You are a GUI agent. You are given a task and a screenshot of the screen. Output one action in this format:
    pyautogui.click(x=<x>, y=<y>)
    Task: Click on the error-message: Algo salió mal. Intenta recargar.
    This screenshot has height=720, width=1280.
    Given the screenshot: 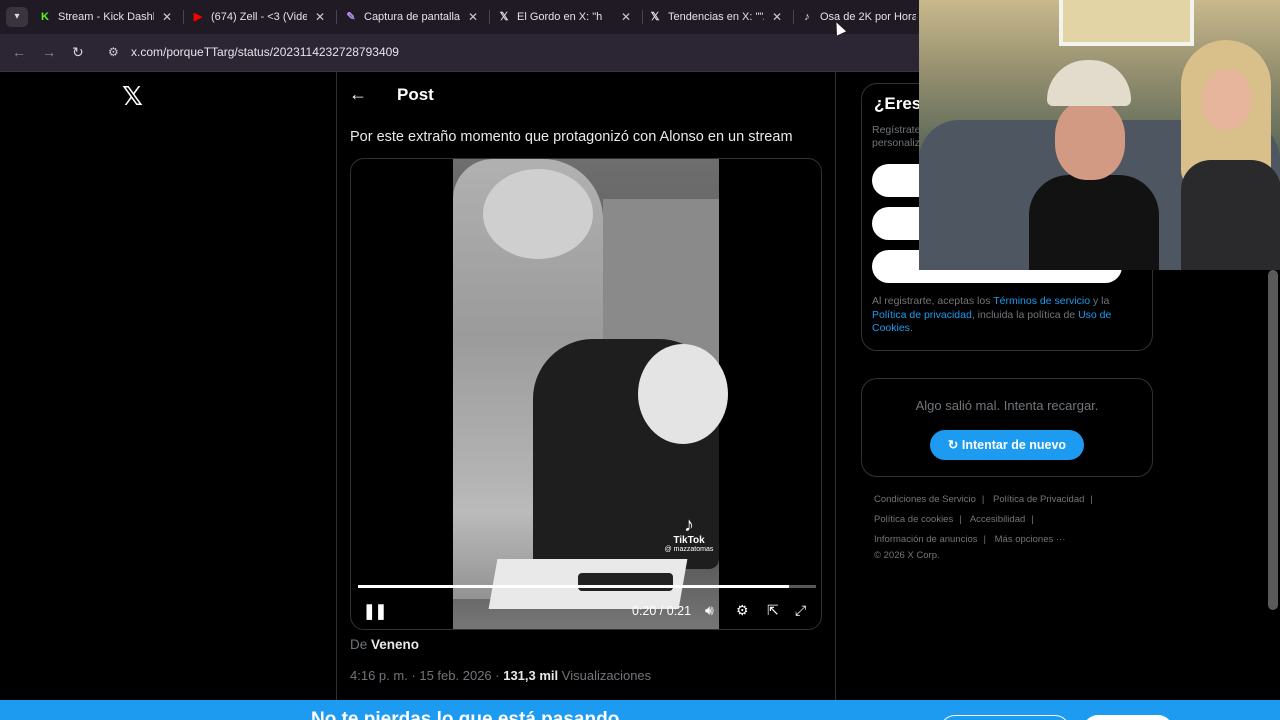 What is the action you would take?
    pyautogui.click(x=1007, y=405)
    